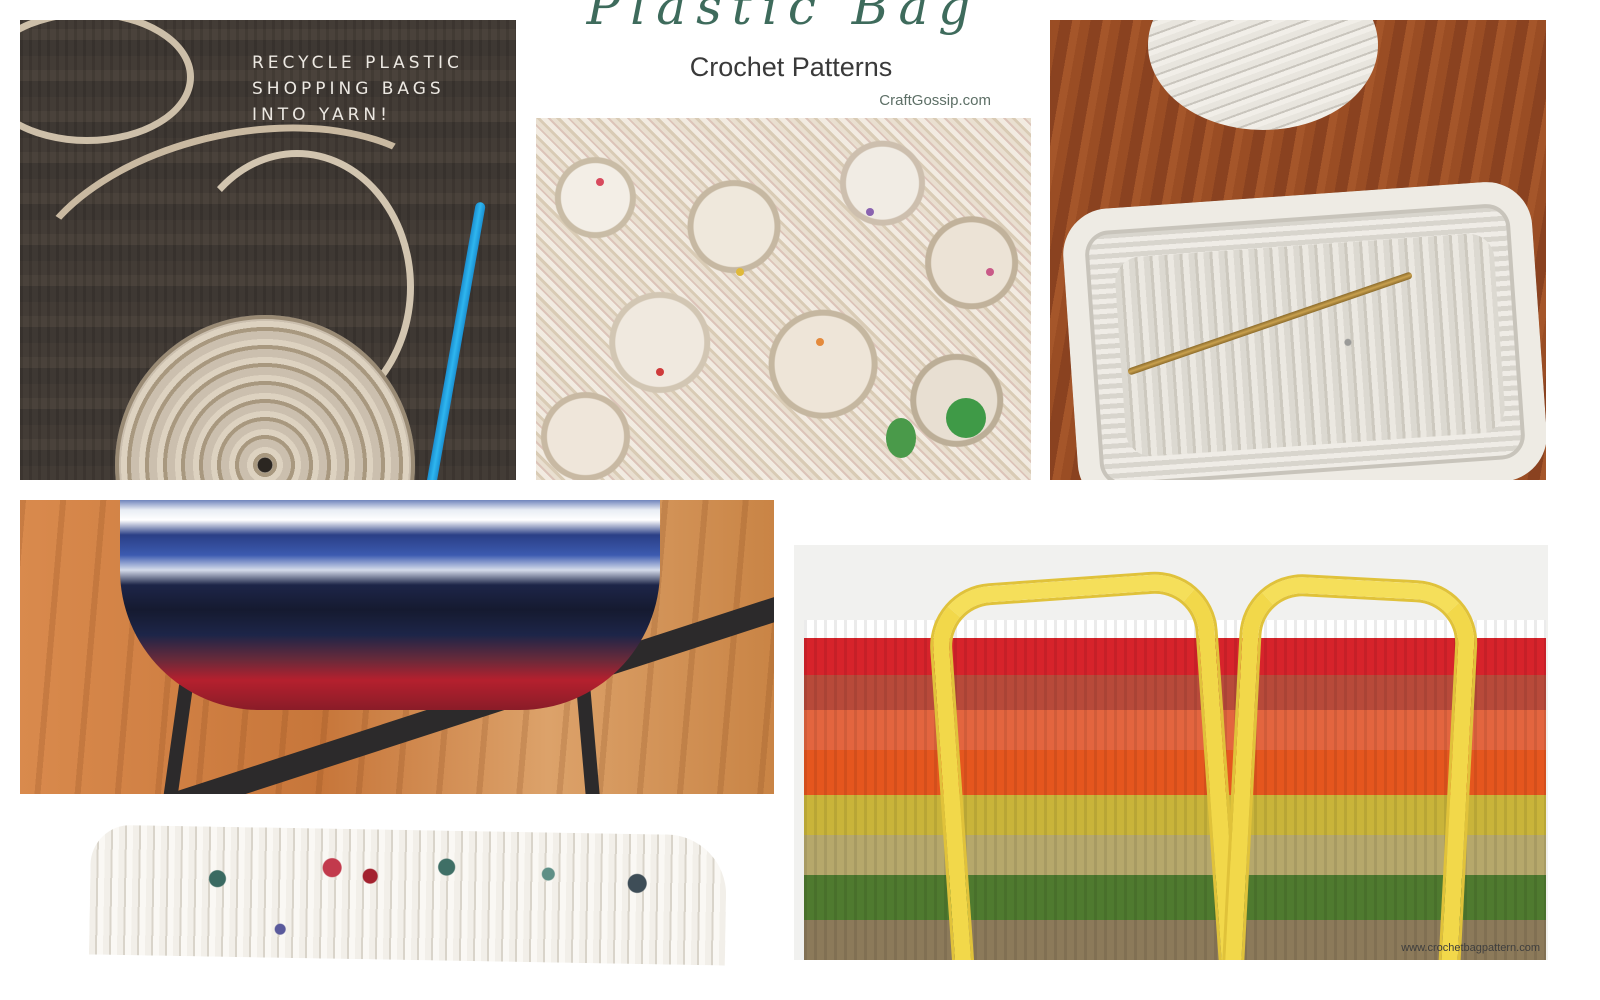  Describe the element at coordinates (791, 67) in the screenshot. I see `subtitle: Crochet Patterns` at that location.